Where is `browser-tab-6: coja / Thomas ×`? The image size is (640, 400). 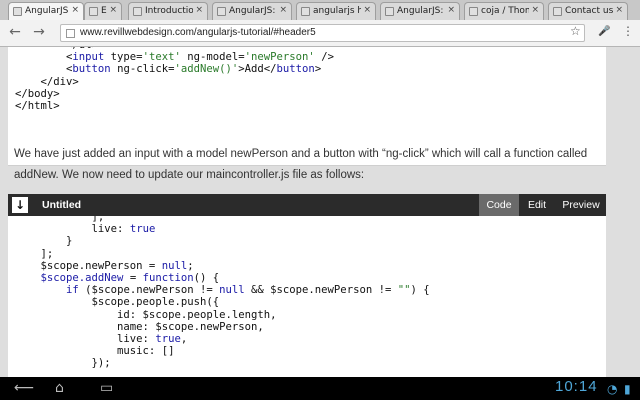
browser-tab-6: coja / Thomas × is located at coordinates (504, 11).